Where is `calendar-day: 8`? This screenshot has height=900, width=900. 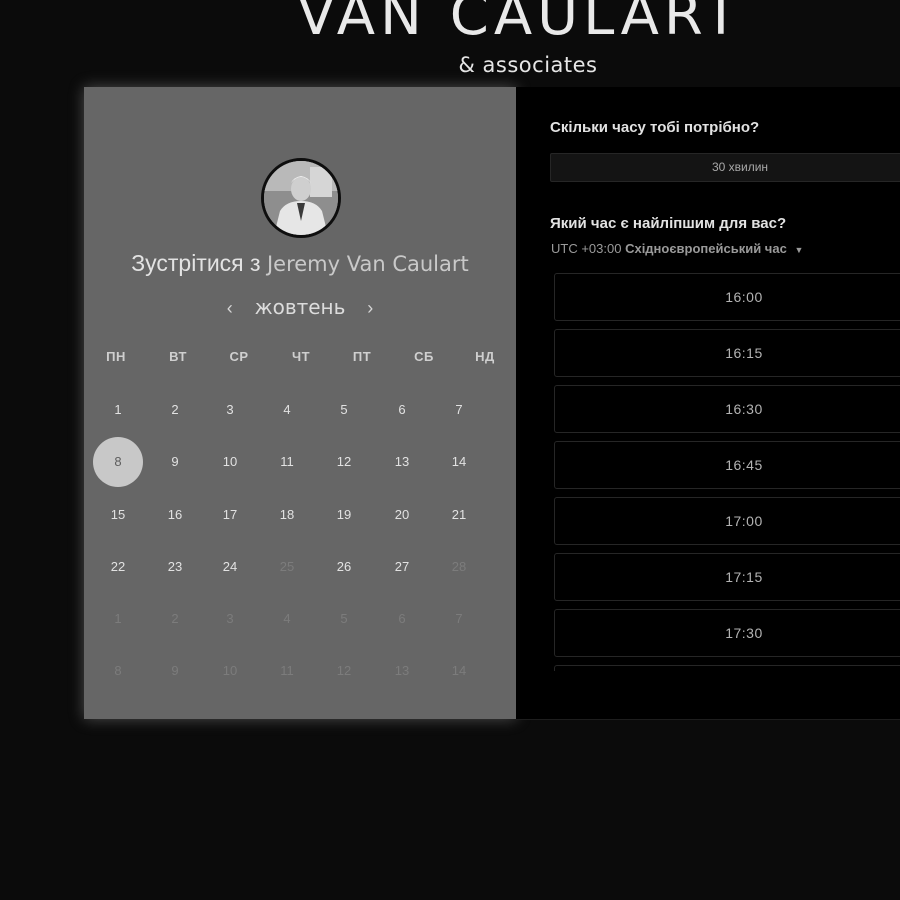
calendar-day: 8 is located at coordinates (118, 670).